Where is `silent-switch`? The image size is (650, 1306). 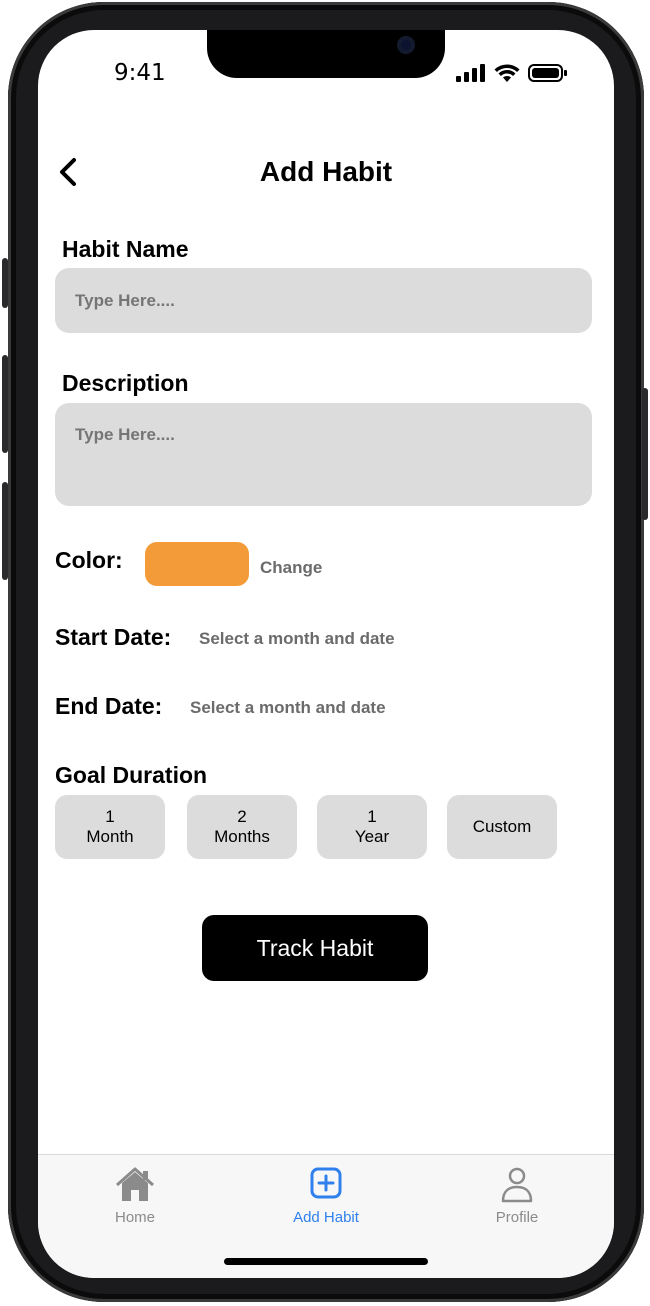 silent-switch is located at coordinates (5, 283).